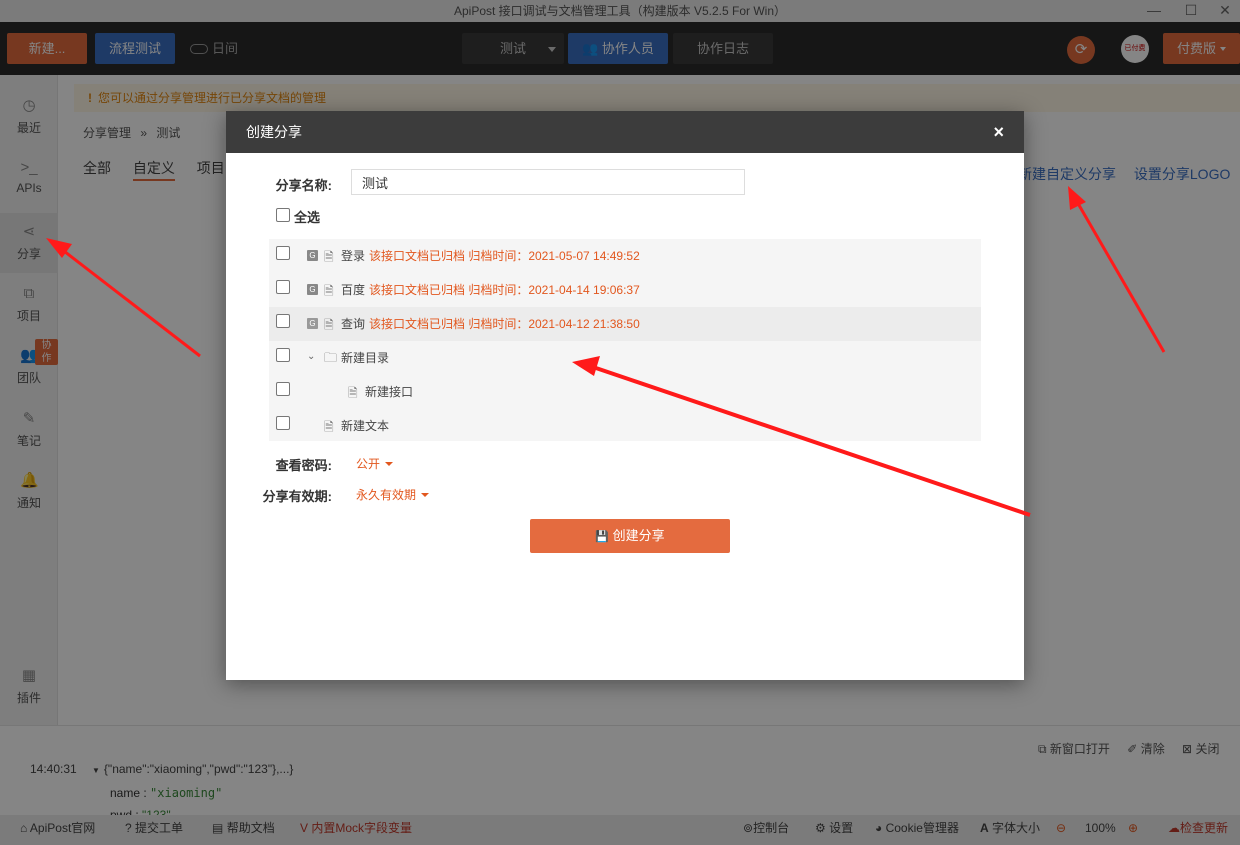 This screenshot has width=1240, height=845. I want to click on arrow-to-custom-share, so click(1117, 269).